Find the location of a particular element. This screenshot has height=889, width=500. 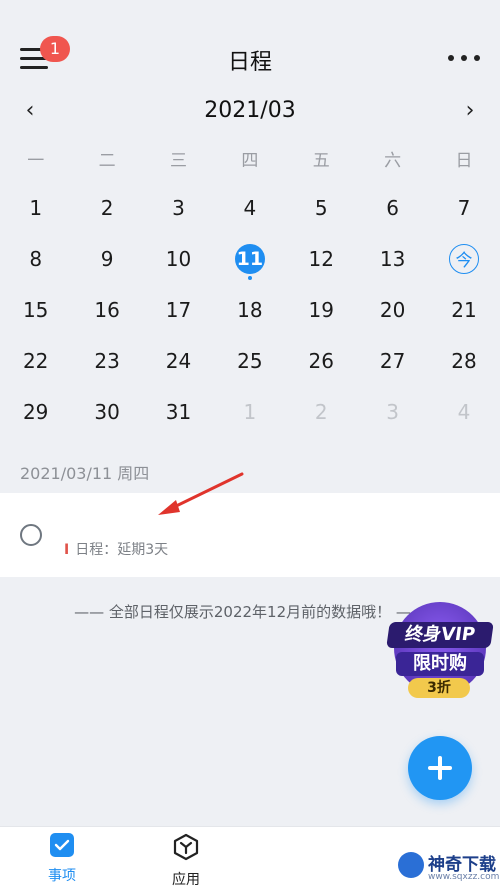

weekday-header: 一 二 三 四 五 六 日 is located at coordinates (250, 158).